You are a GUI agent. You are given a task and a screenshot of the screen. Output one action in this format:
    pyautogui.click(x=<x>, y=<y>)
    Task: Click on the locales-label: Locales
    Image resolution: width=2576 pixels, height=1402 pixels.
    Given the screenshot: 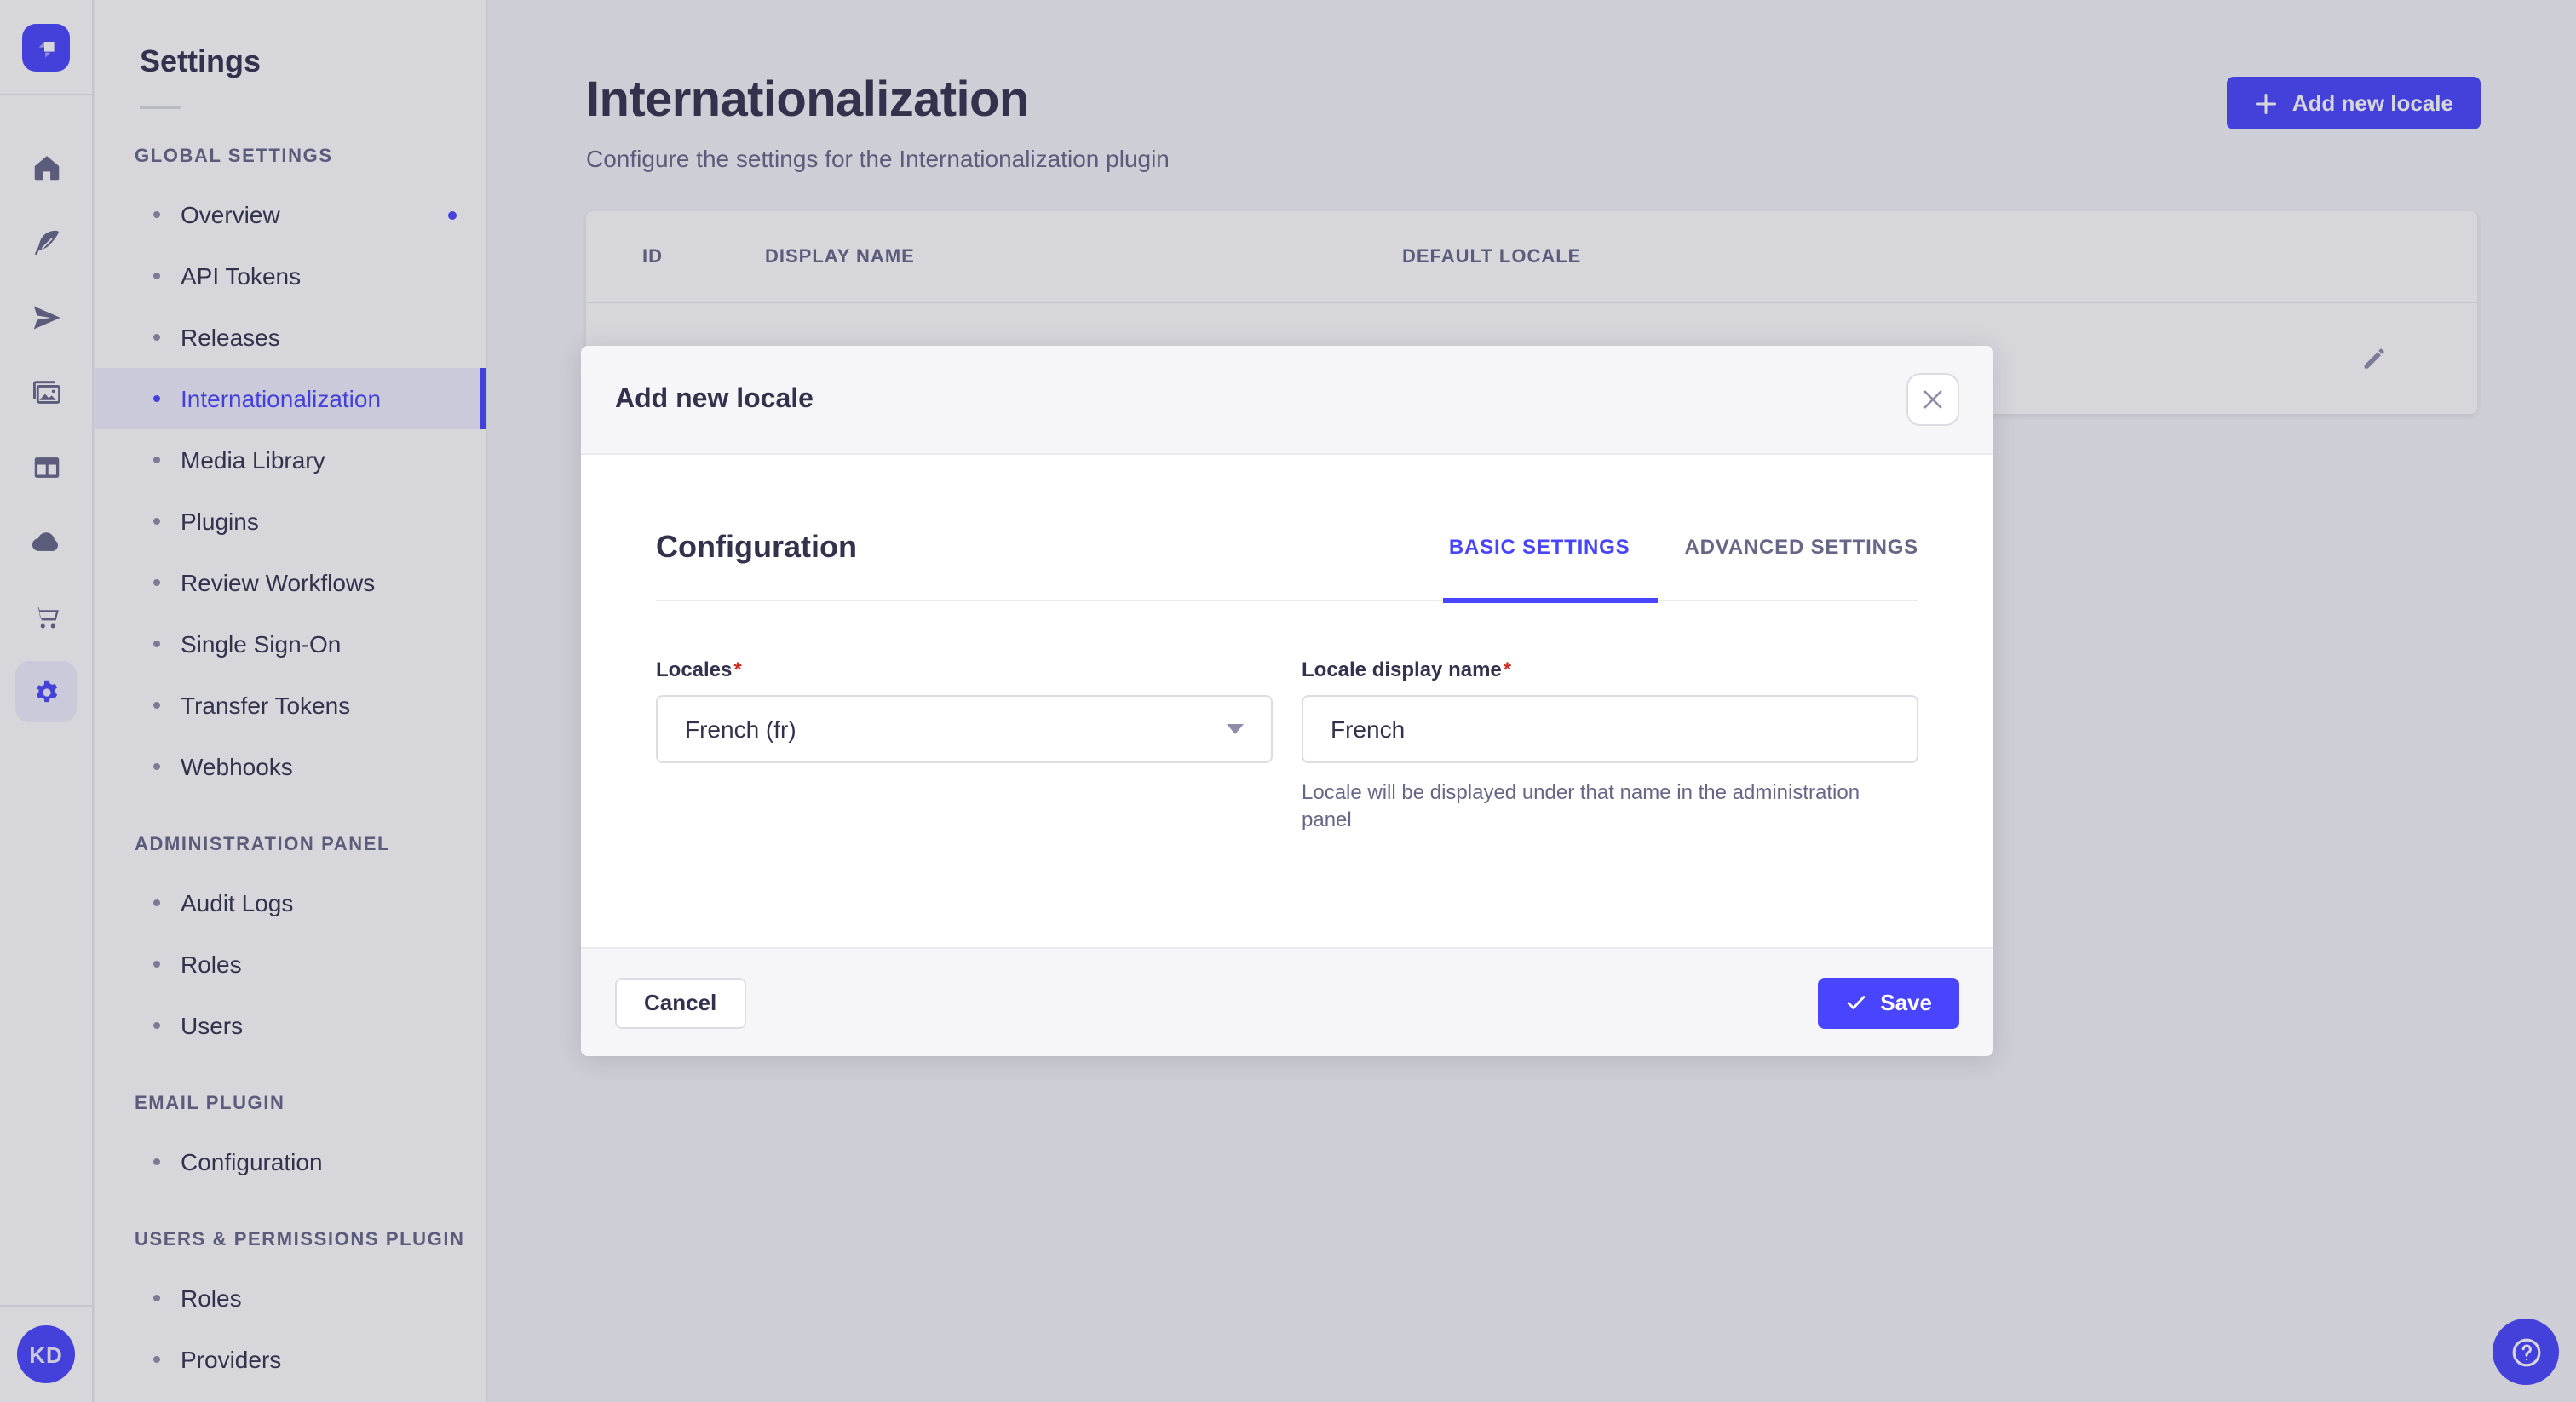 What is the action you would take?
    pyautogui.click(x=695, y=669)
    